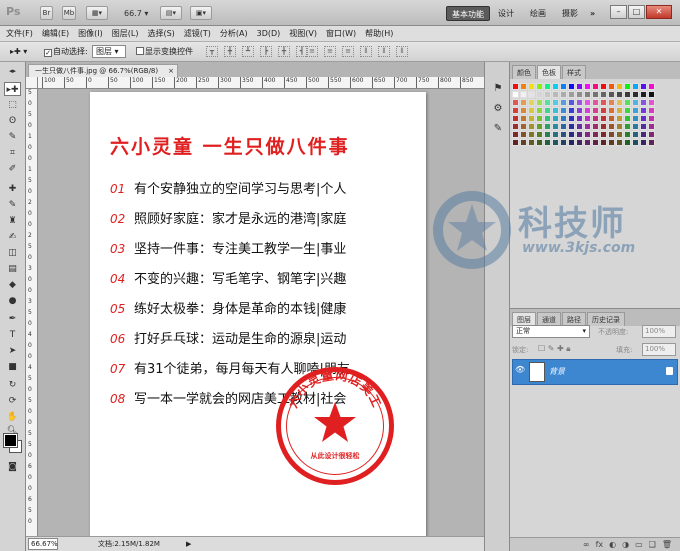 This screenshot has width=680, height=551. I want to click on menu-help: 帮助(H), so click(379, 33).